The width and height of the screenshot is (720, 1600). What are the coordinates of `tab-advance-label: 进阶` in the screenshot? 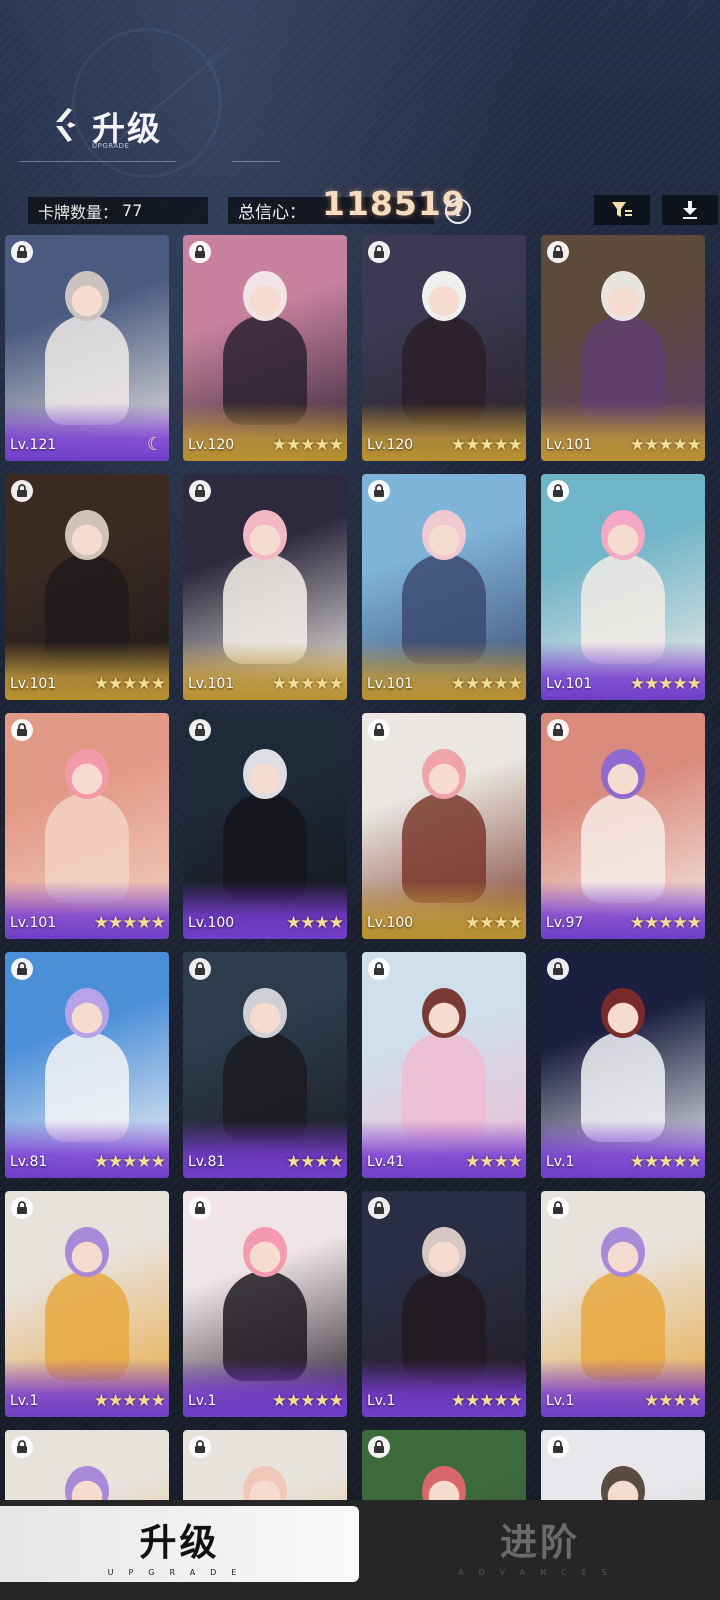 It's located at (540, 1542).